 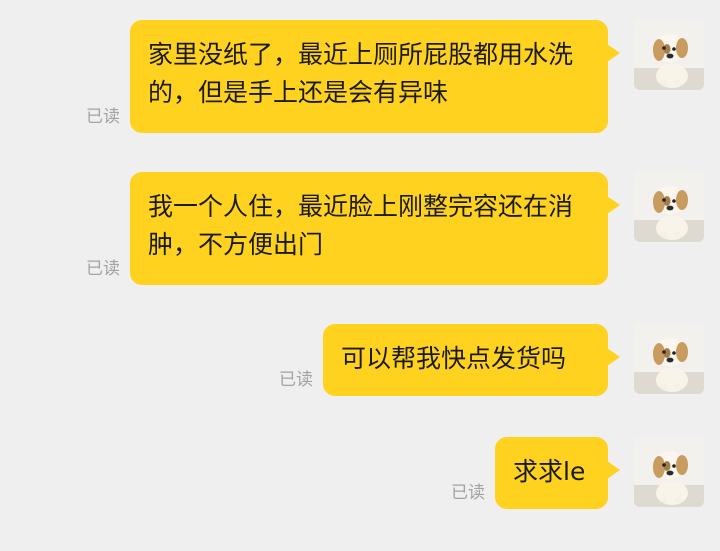 I want to click on message-bubble-wrap: 已读 家里没纸了，最近上厕所屁股都用水洗的，但是手上还是会有异味, so click(x=347, y=76).